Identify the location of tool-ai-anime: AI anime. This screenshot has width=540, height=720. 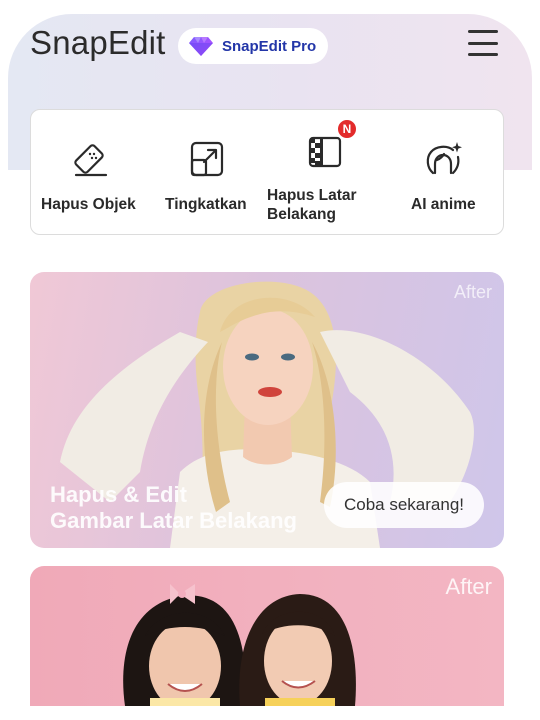
(448, 172).